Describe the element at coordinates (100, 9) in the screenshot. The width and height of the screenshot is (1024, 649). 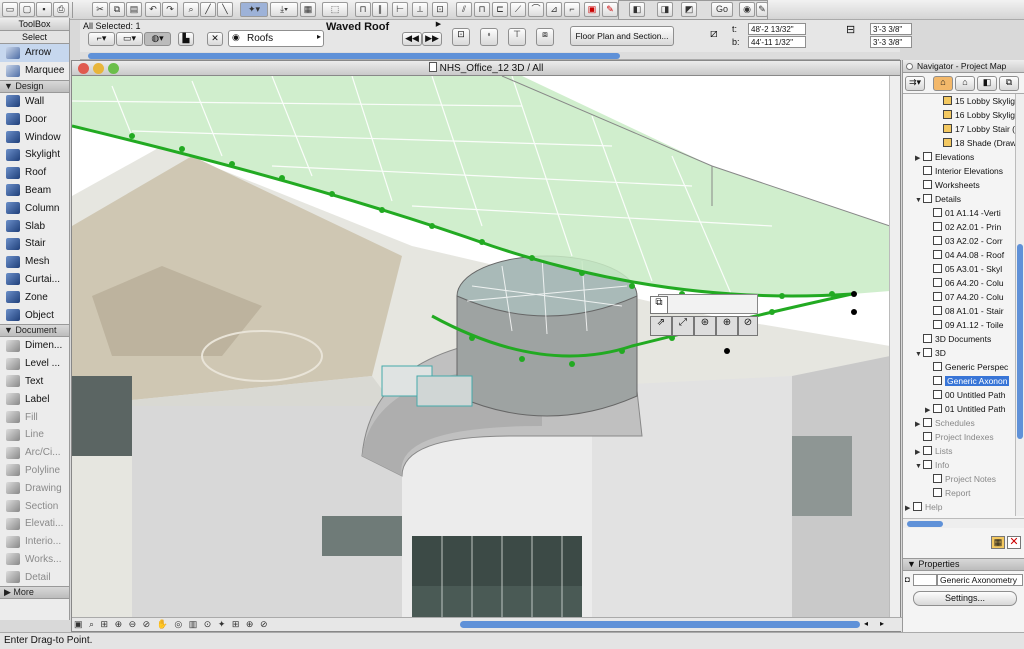
I see `cut-icon: ✂` at that location.